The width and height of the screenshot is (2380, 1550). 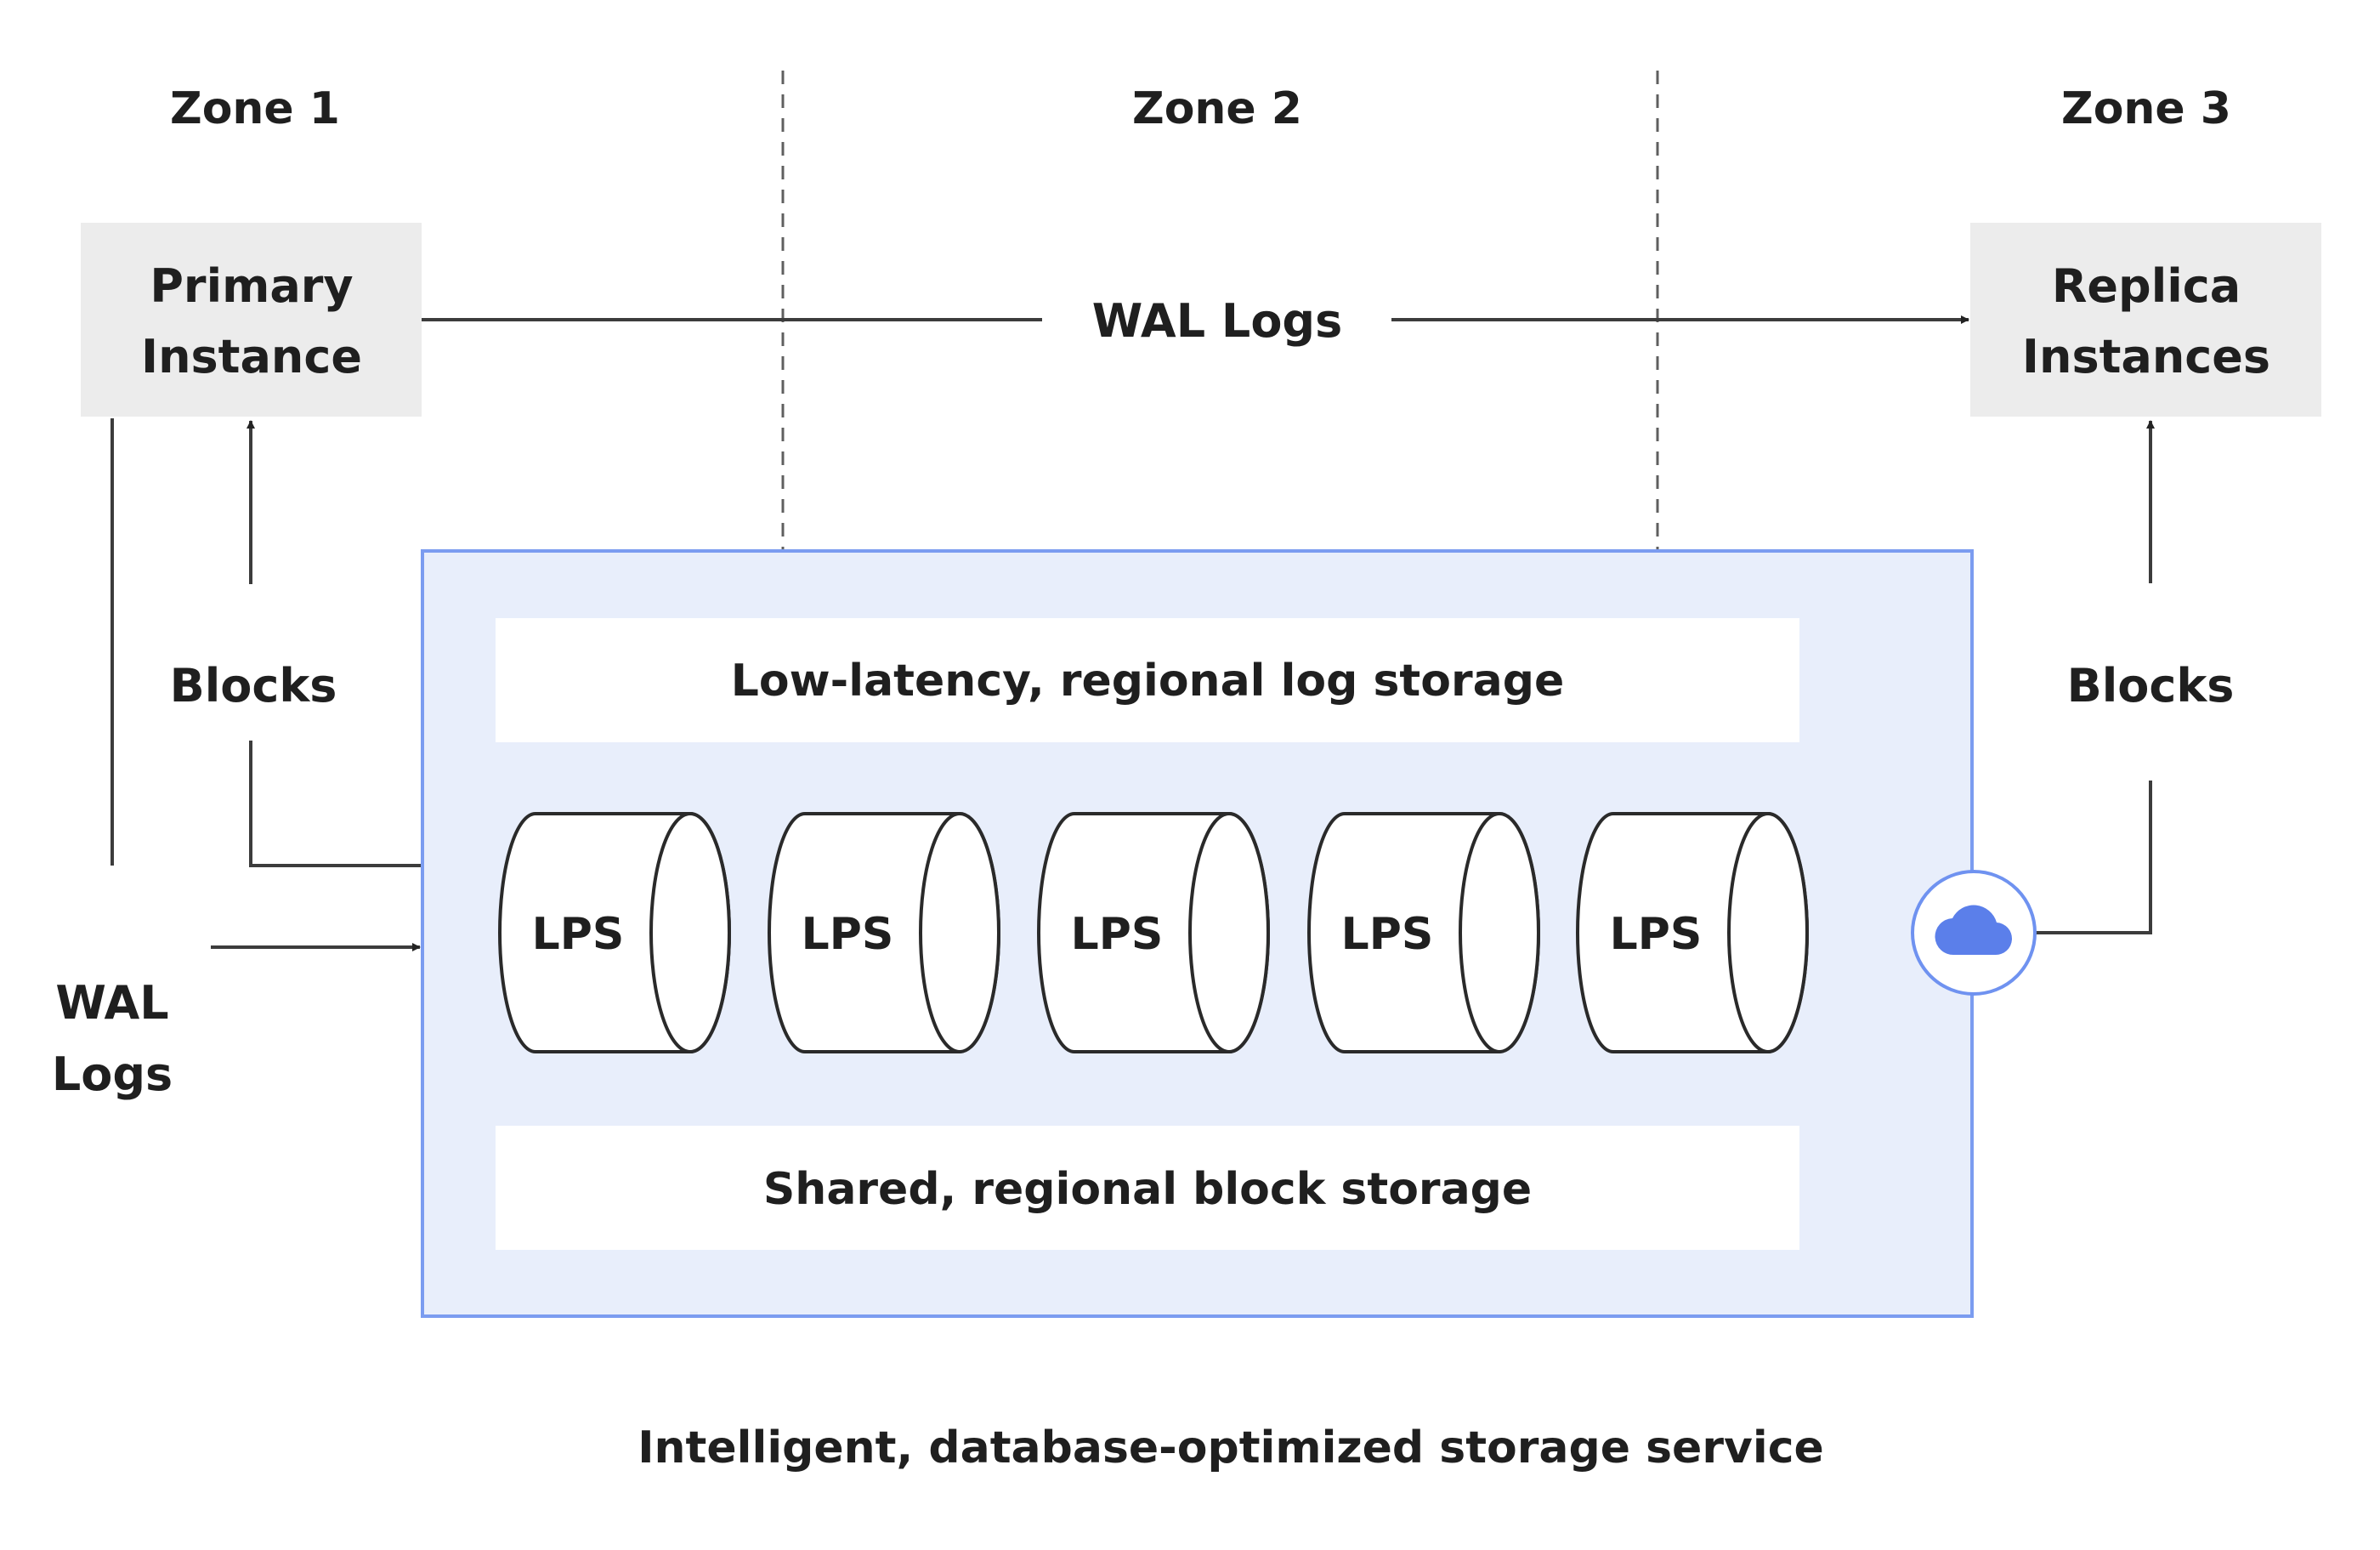 I want to click on blocks-right-label: Blocks, so click(x=2151, y=686).